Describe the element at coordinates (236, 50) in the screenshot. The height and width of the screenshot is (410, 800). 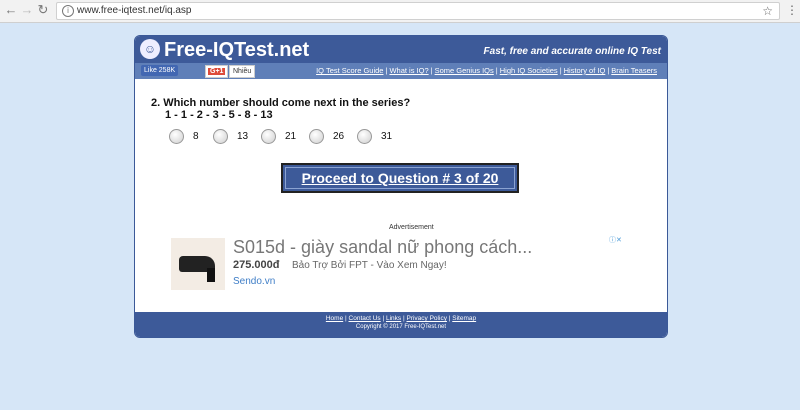
I see `site-logo: Free-IQTest.net` at that location.